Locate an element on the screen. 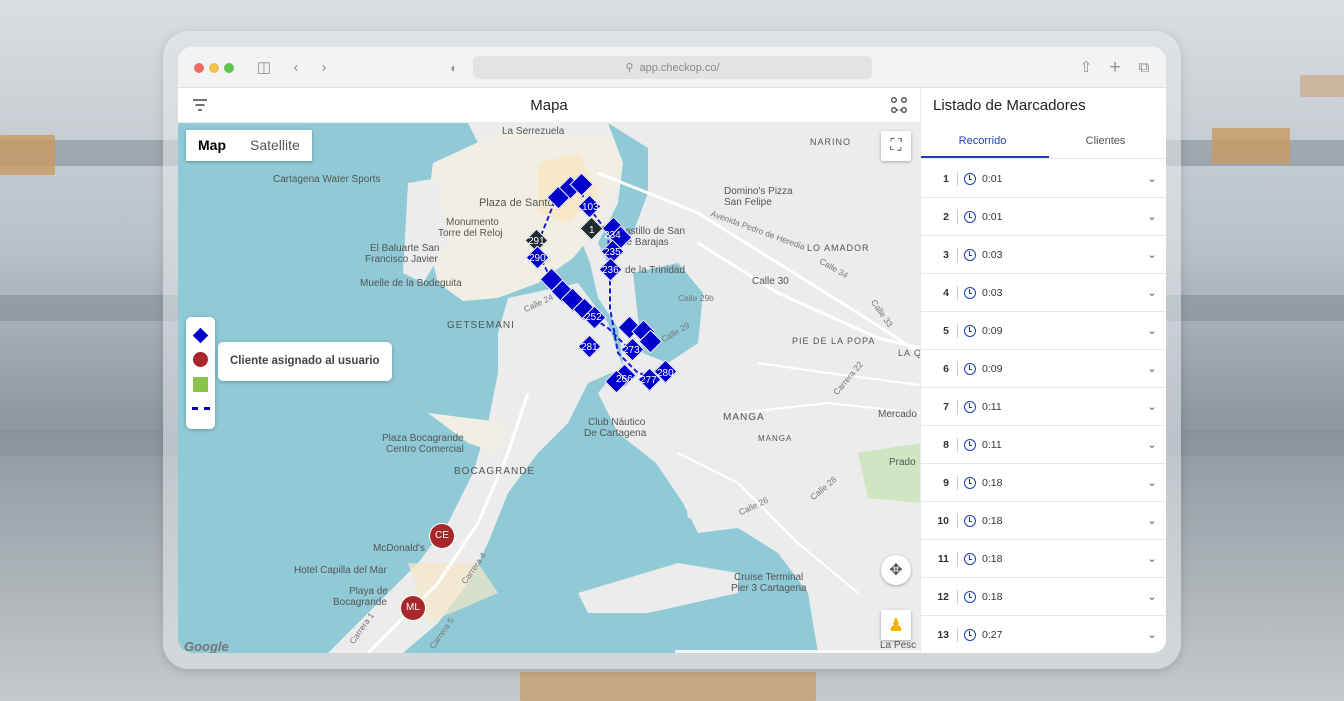 Image resolution: width=1344 pixels, height=701 pixels. map-label: Centro Comercial is located at coordinates (425, 449).